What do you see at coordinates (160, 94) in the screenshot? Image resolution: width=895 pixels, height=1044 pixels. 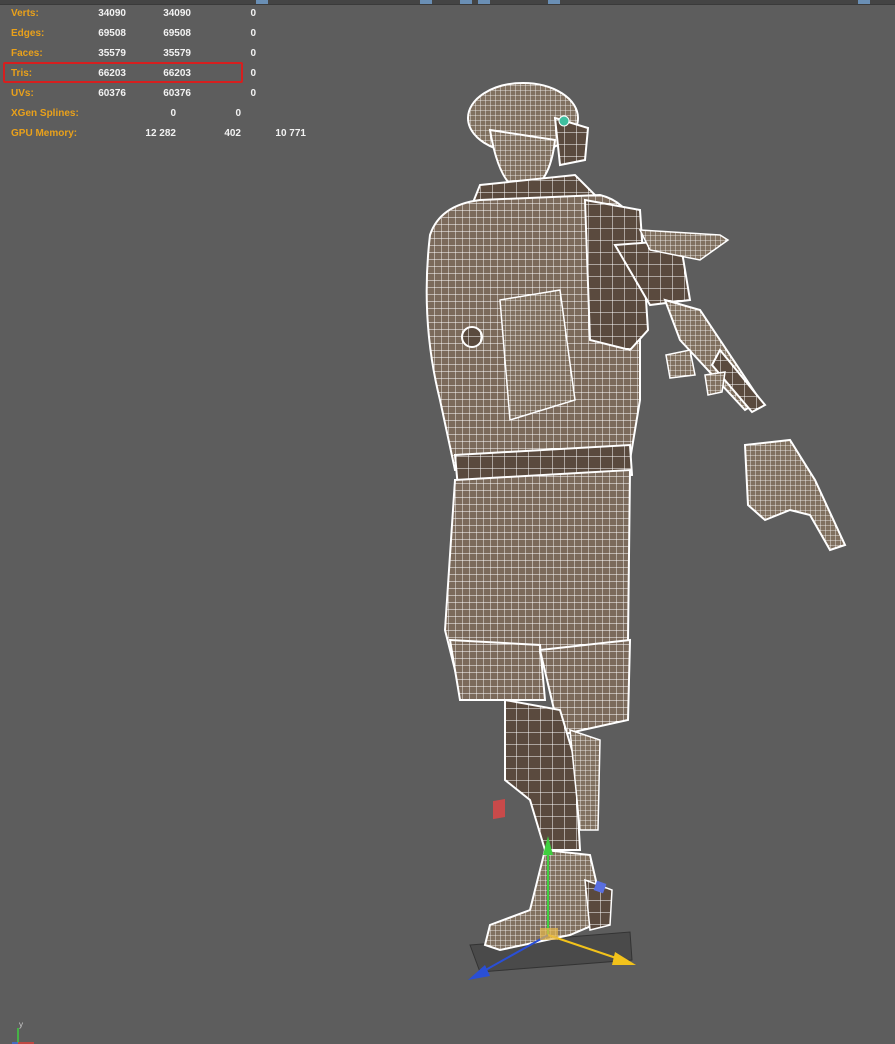 I see `hud-row-uvs: UVs: 60376 60376 0` at bounding box center [160, 94].